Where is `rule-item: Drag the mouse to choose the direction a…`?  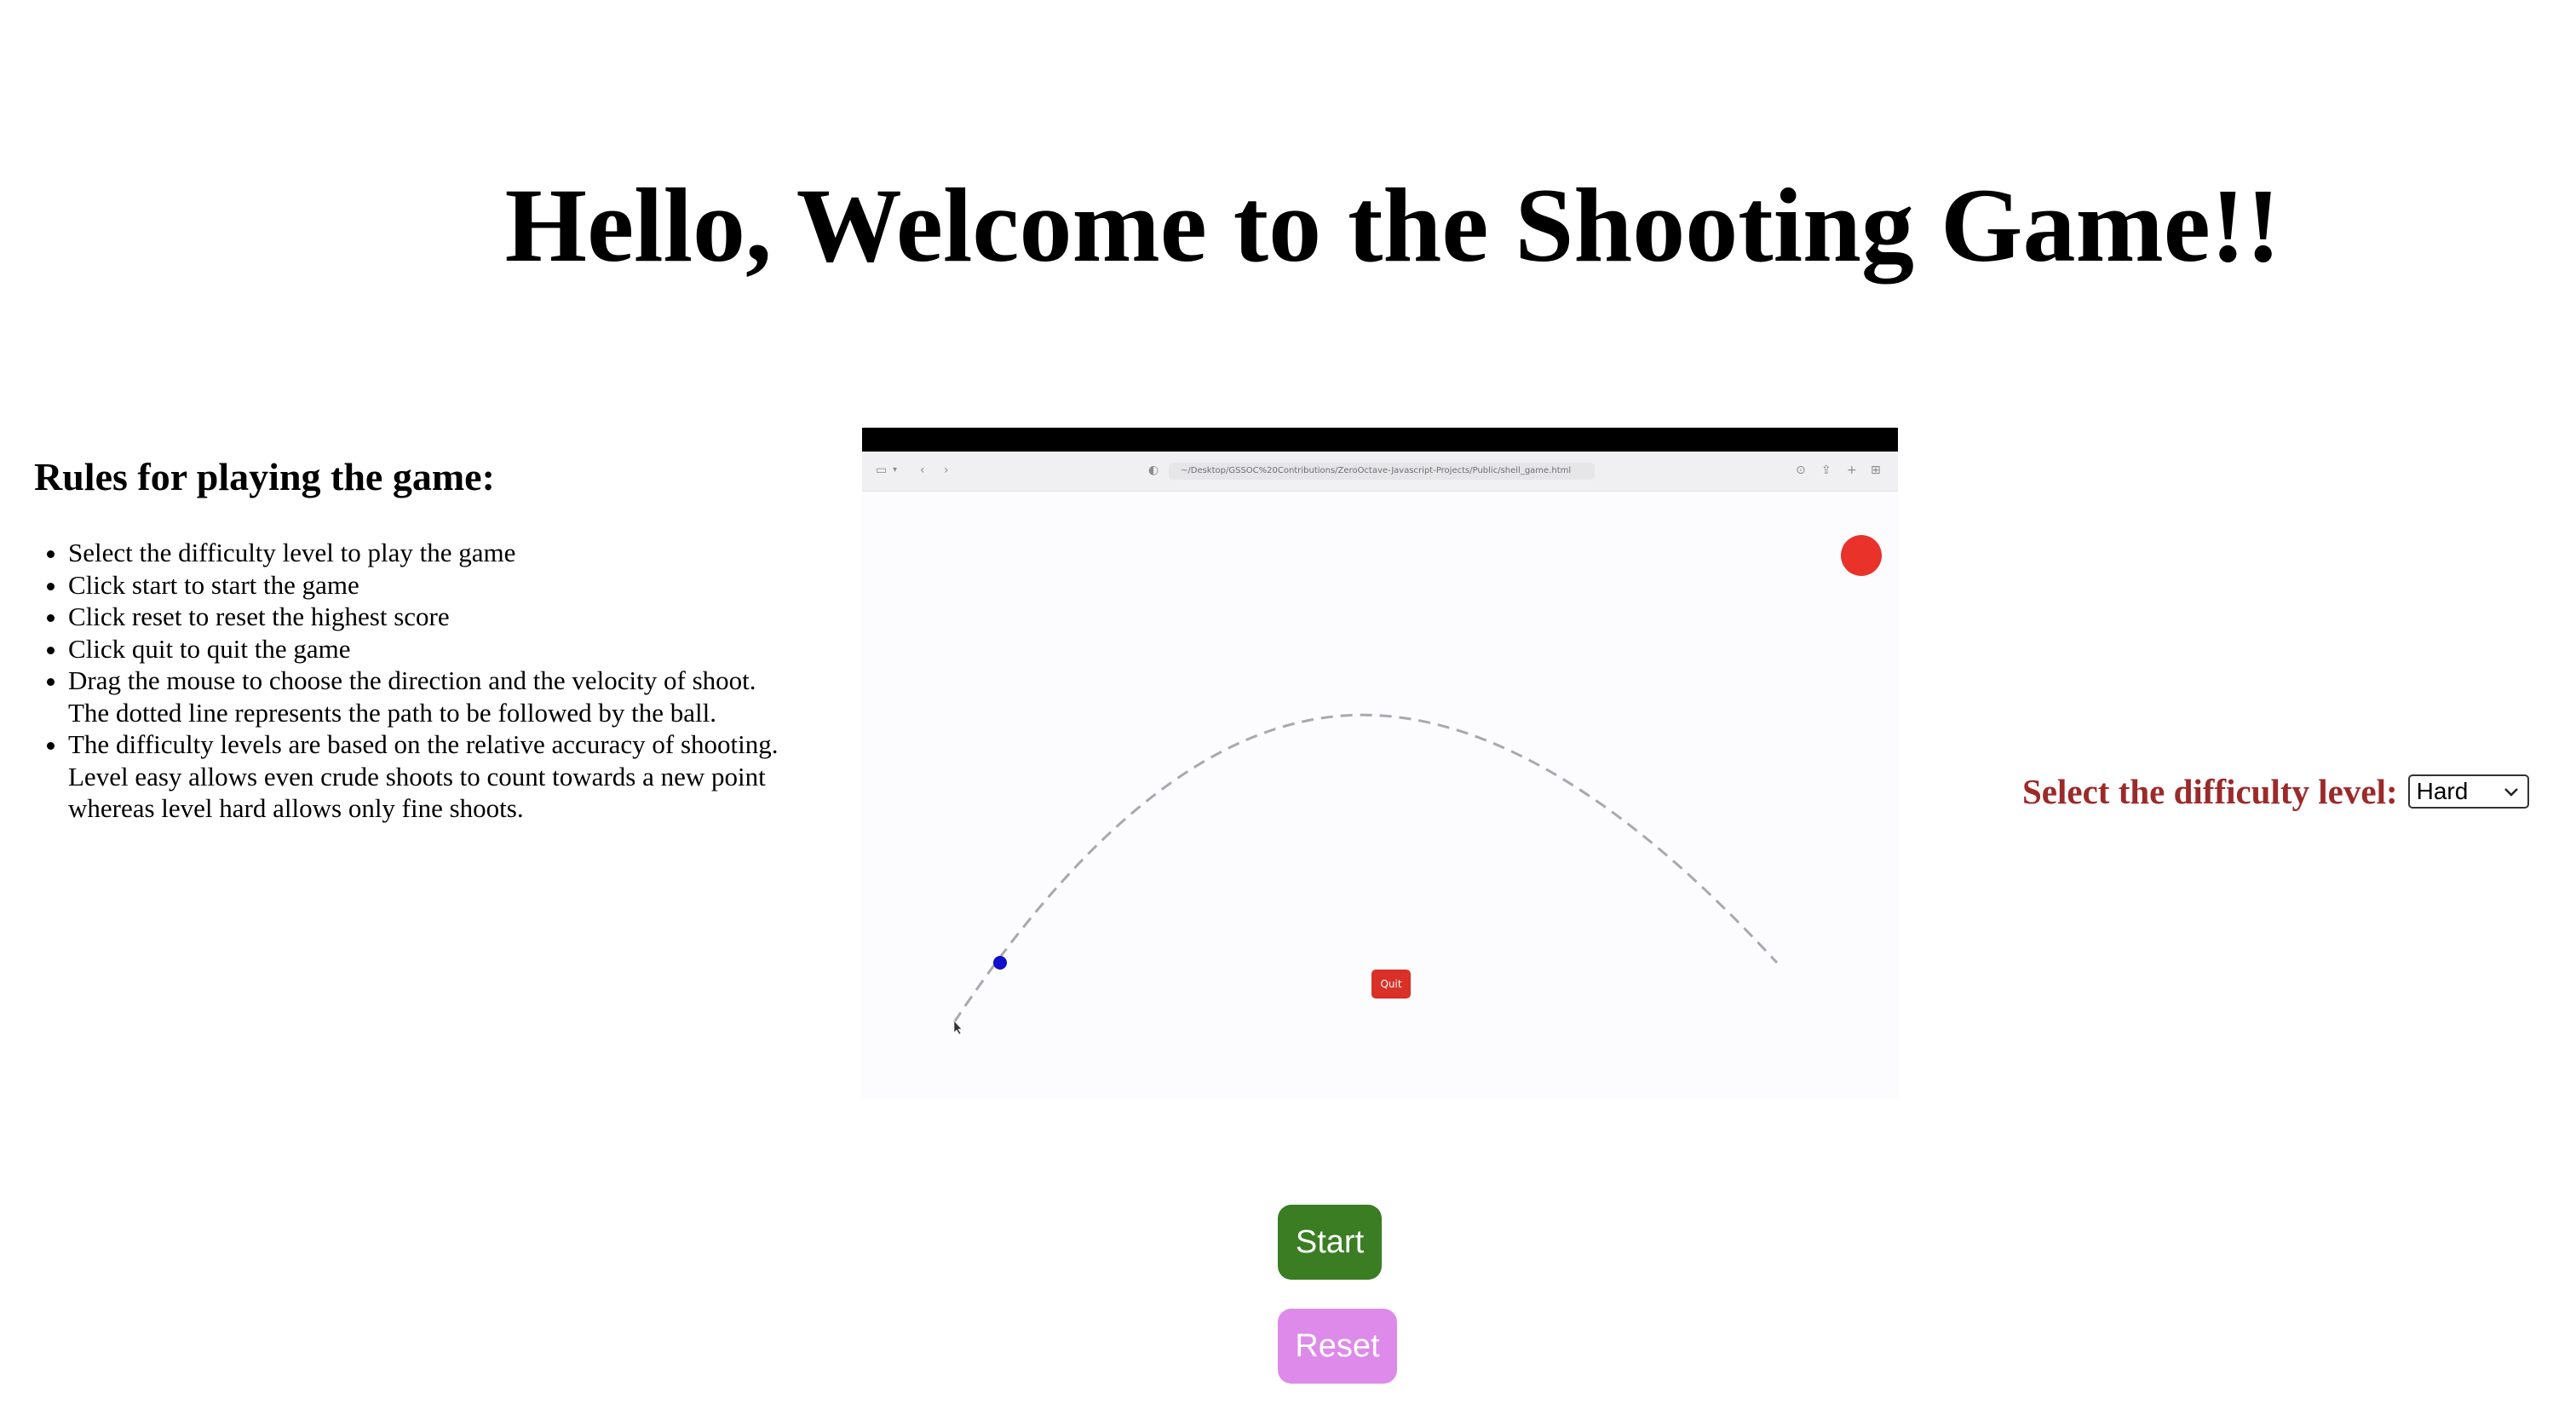 rule-item: Drag the mouse to choose the direction a… is located at coordinates (426, 696).